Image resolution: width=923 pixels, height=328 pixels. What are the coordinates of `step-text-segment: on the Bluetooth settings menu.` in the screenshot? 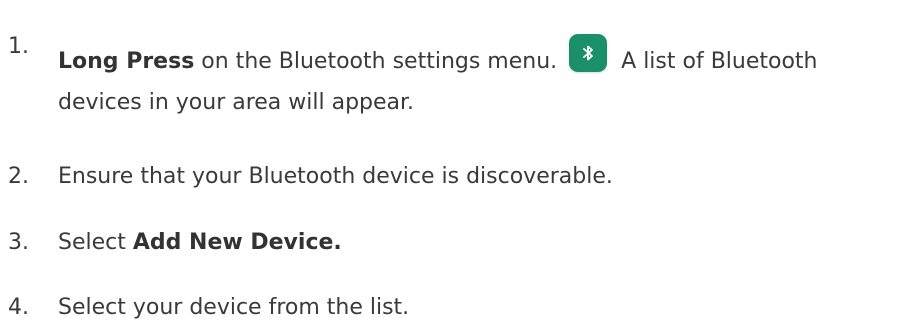 It's located at (376, 61).